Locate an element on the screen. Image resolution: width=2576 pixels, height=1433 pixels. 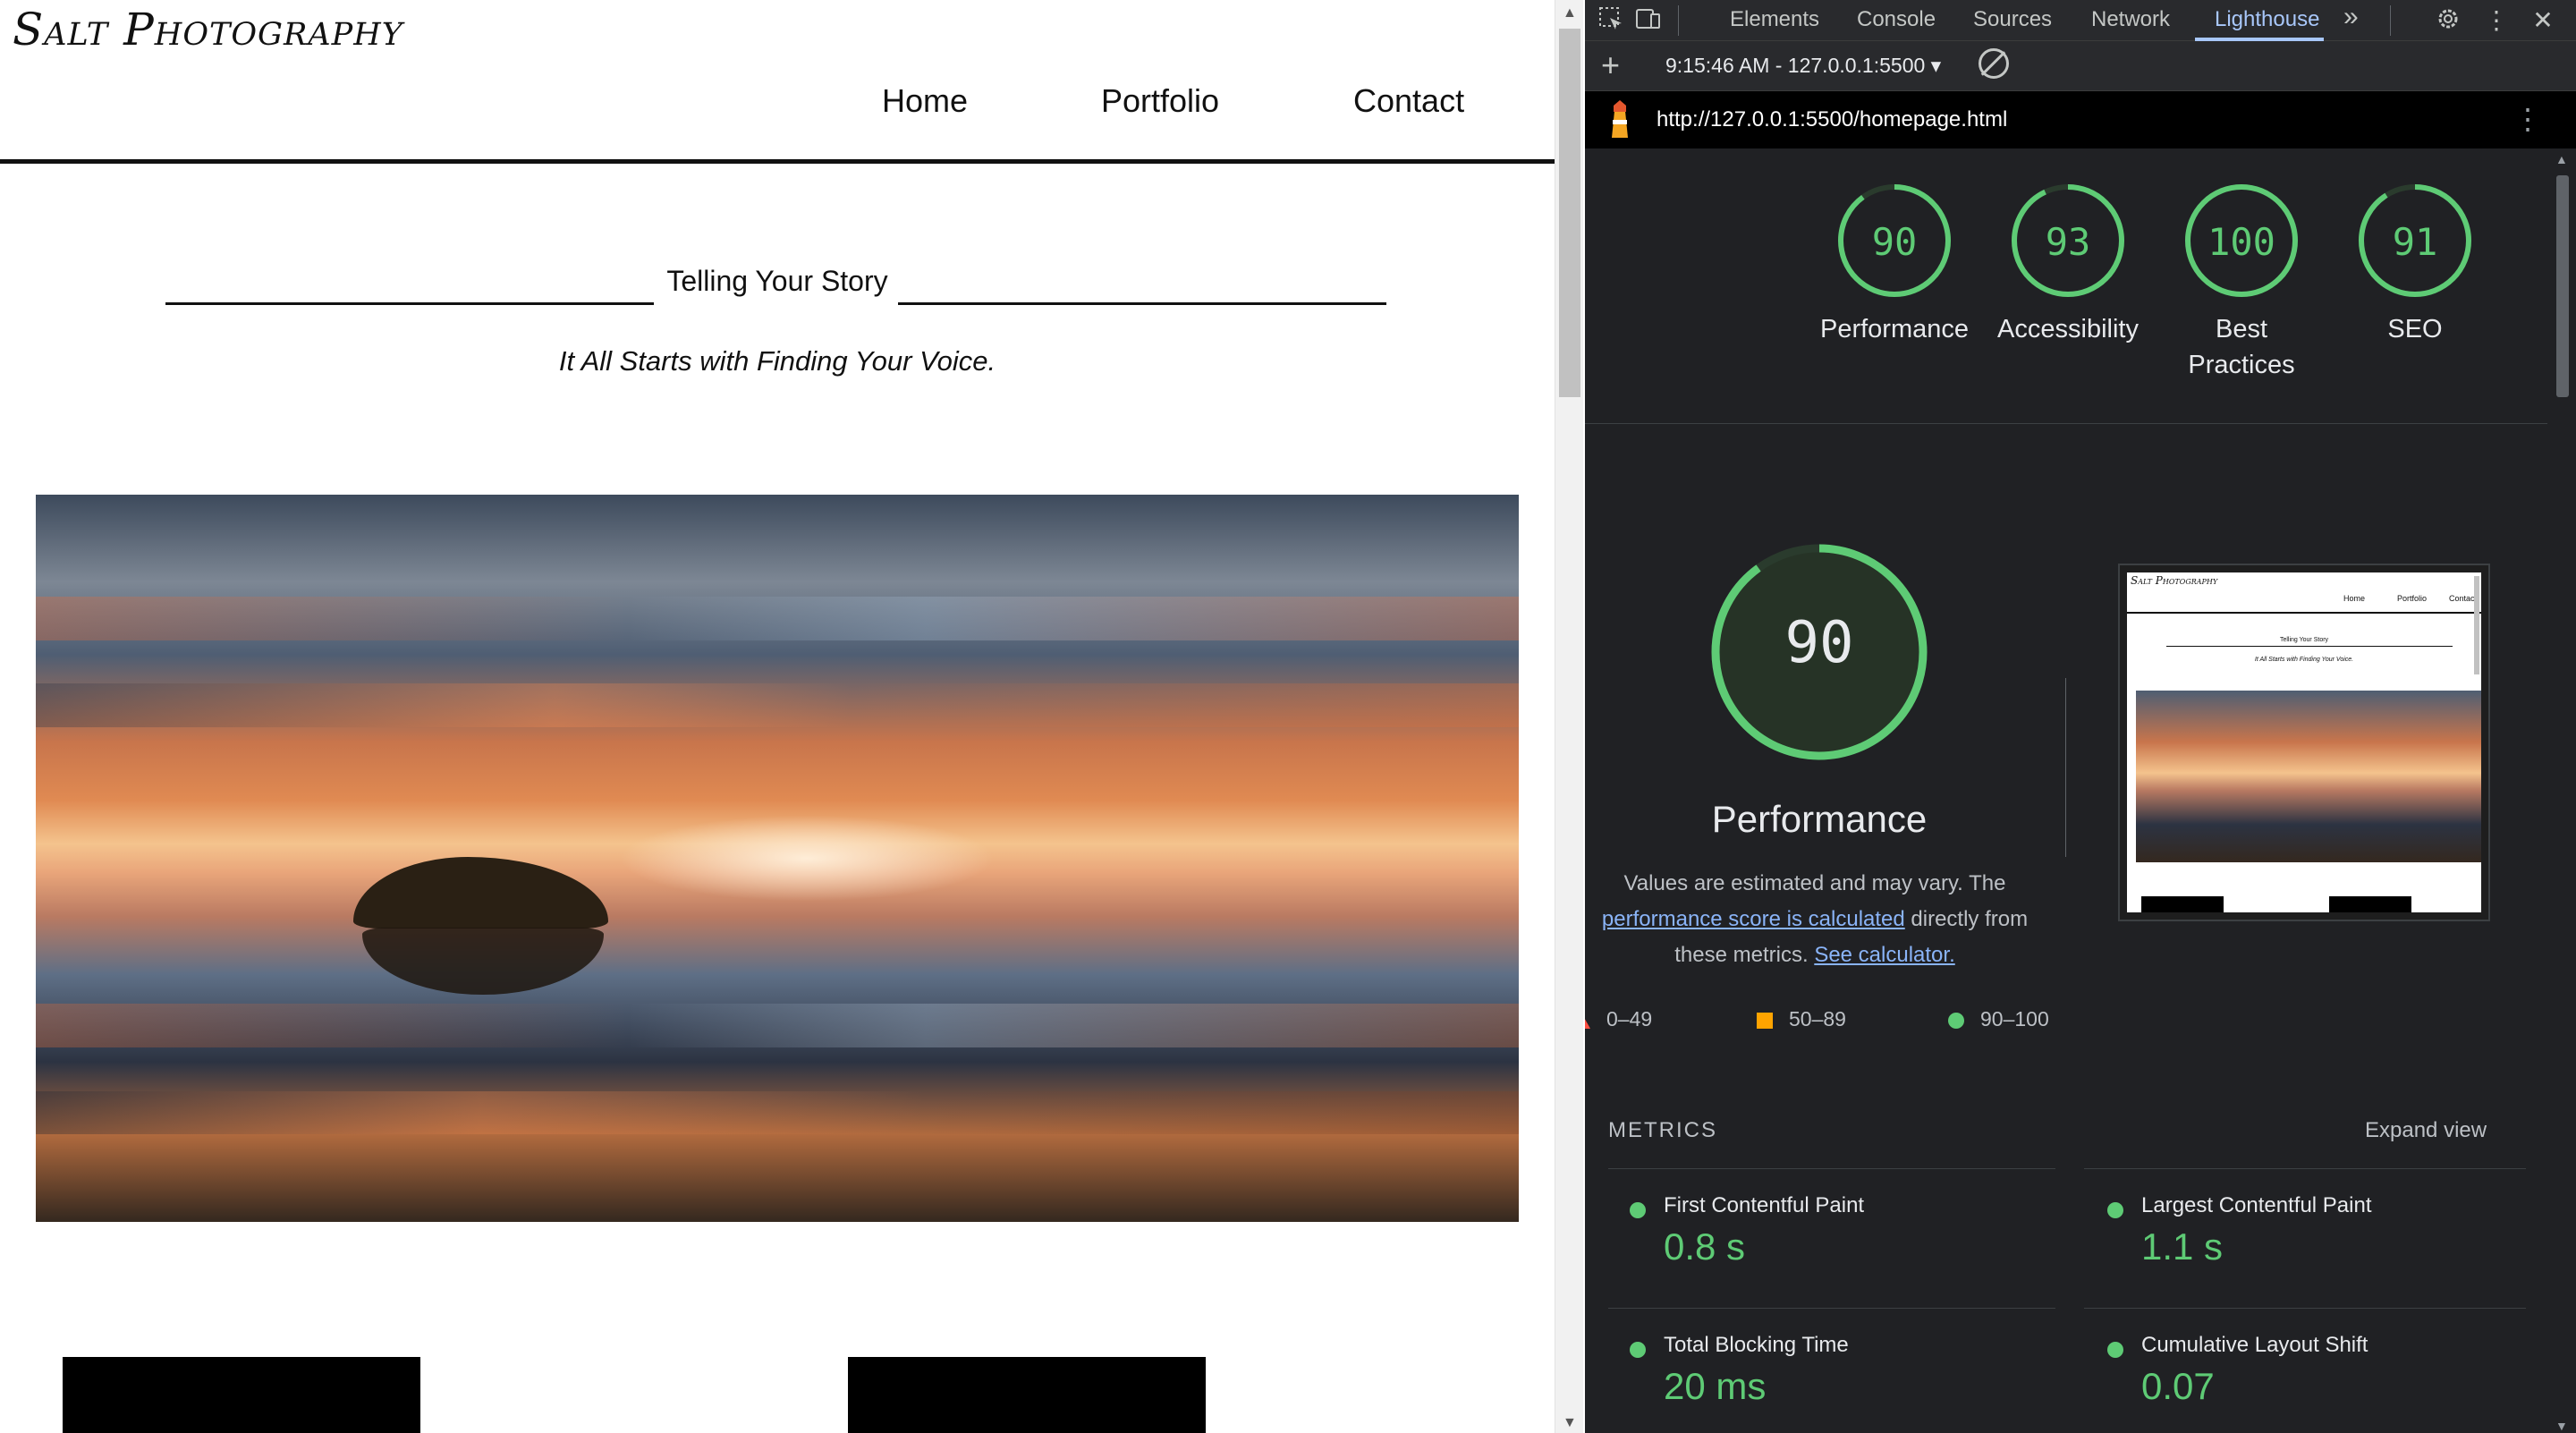
performance-big-score: 90 is located at coordinates (1819, 643).